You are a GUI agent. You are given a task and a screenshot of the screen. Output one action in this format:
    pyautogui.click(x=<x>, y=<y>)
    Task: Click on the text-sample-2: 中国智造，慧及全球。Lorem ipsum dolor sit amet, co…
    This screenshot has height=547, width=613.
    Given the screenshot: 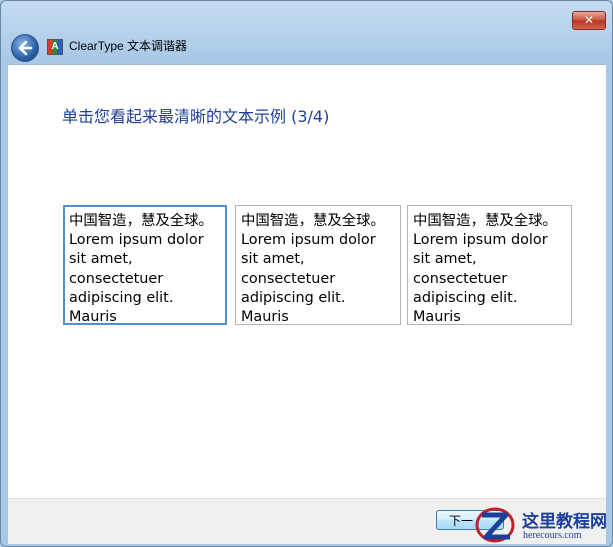 What is the action you would take?
    pyautogui.click(x=318, y=265)
    